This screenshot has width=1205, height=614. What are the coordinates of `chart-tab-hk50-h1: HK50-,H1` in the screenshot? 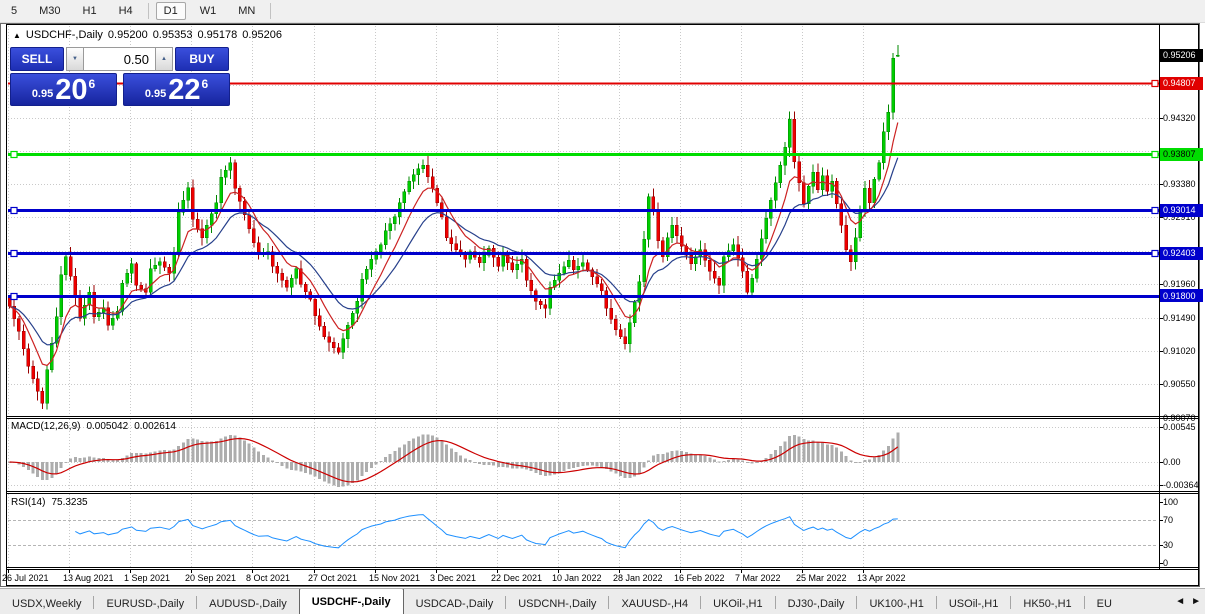 It's located at (1047, 603).